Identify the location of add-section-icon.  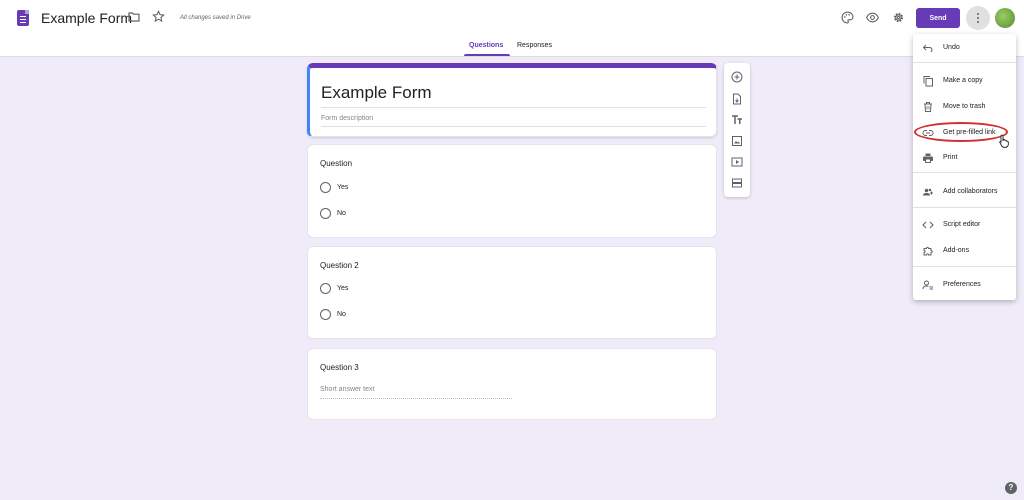
(737, 183).